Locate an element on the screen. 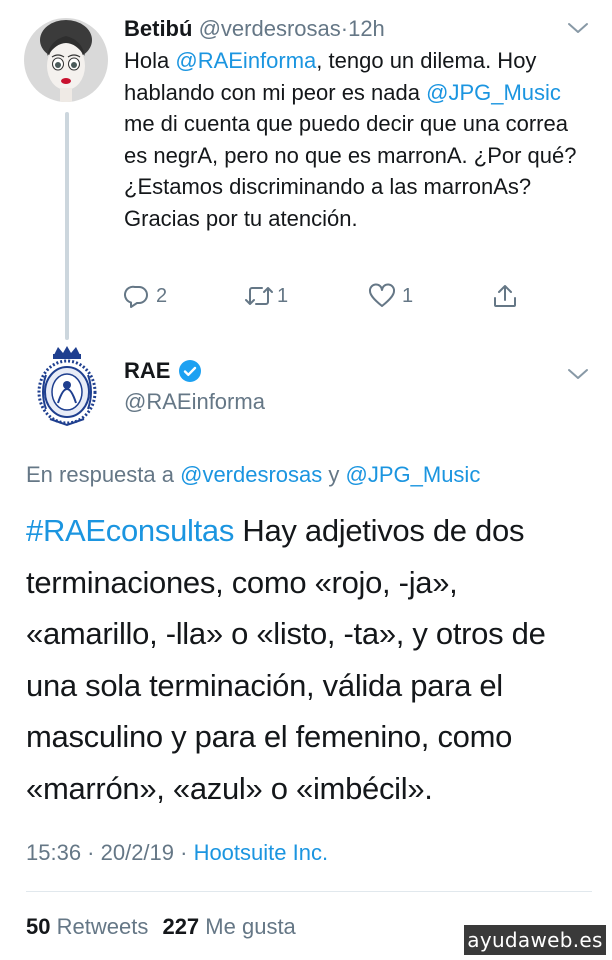 This screenshot has height=960, width=612. retweets-stat: 50 Retweets is located at coordinates (87, 926).